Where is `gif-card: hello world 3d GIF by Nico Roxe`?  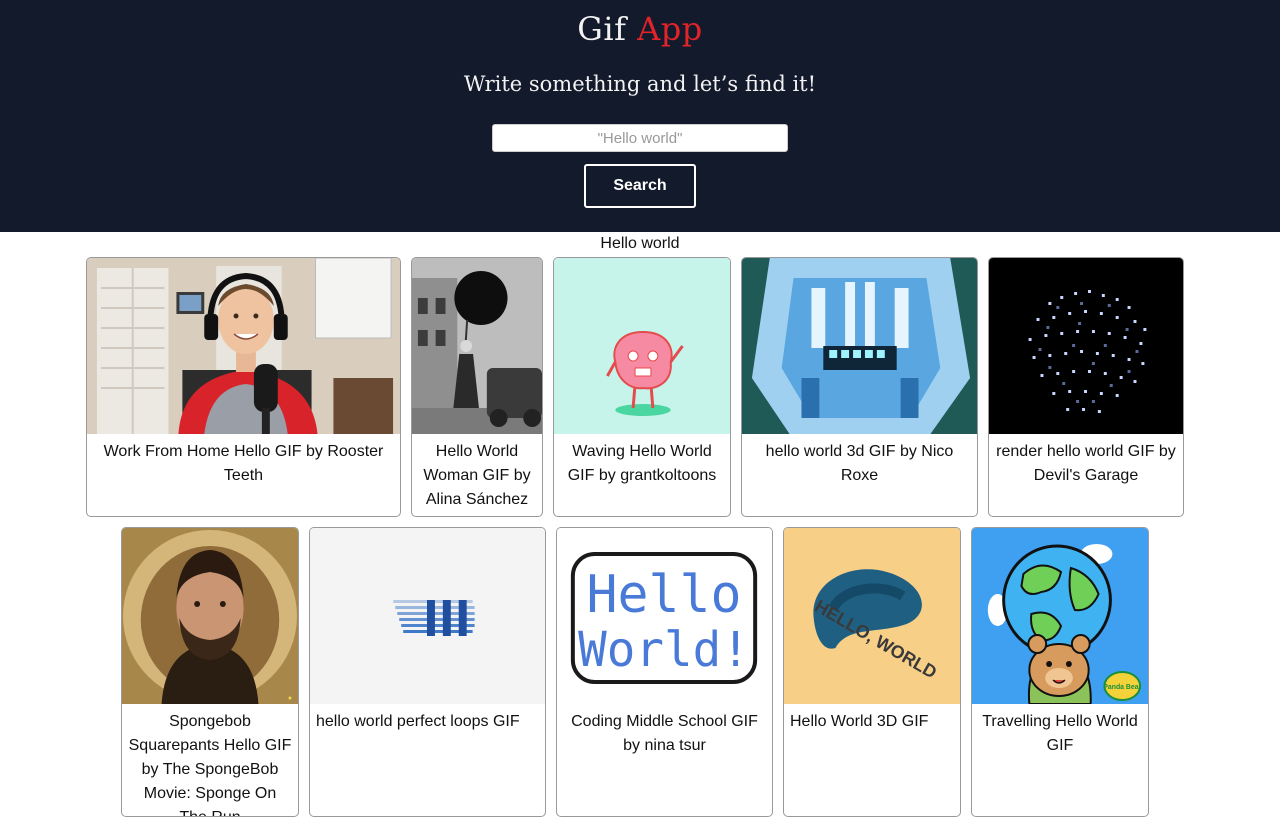 gif-card: hello world 3d GIF by Nico Roxe is located at coordinates (859, 387).